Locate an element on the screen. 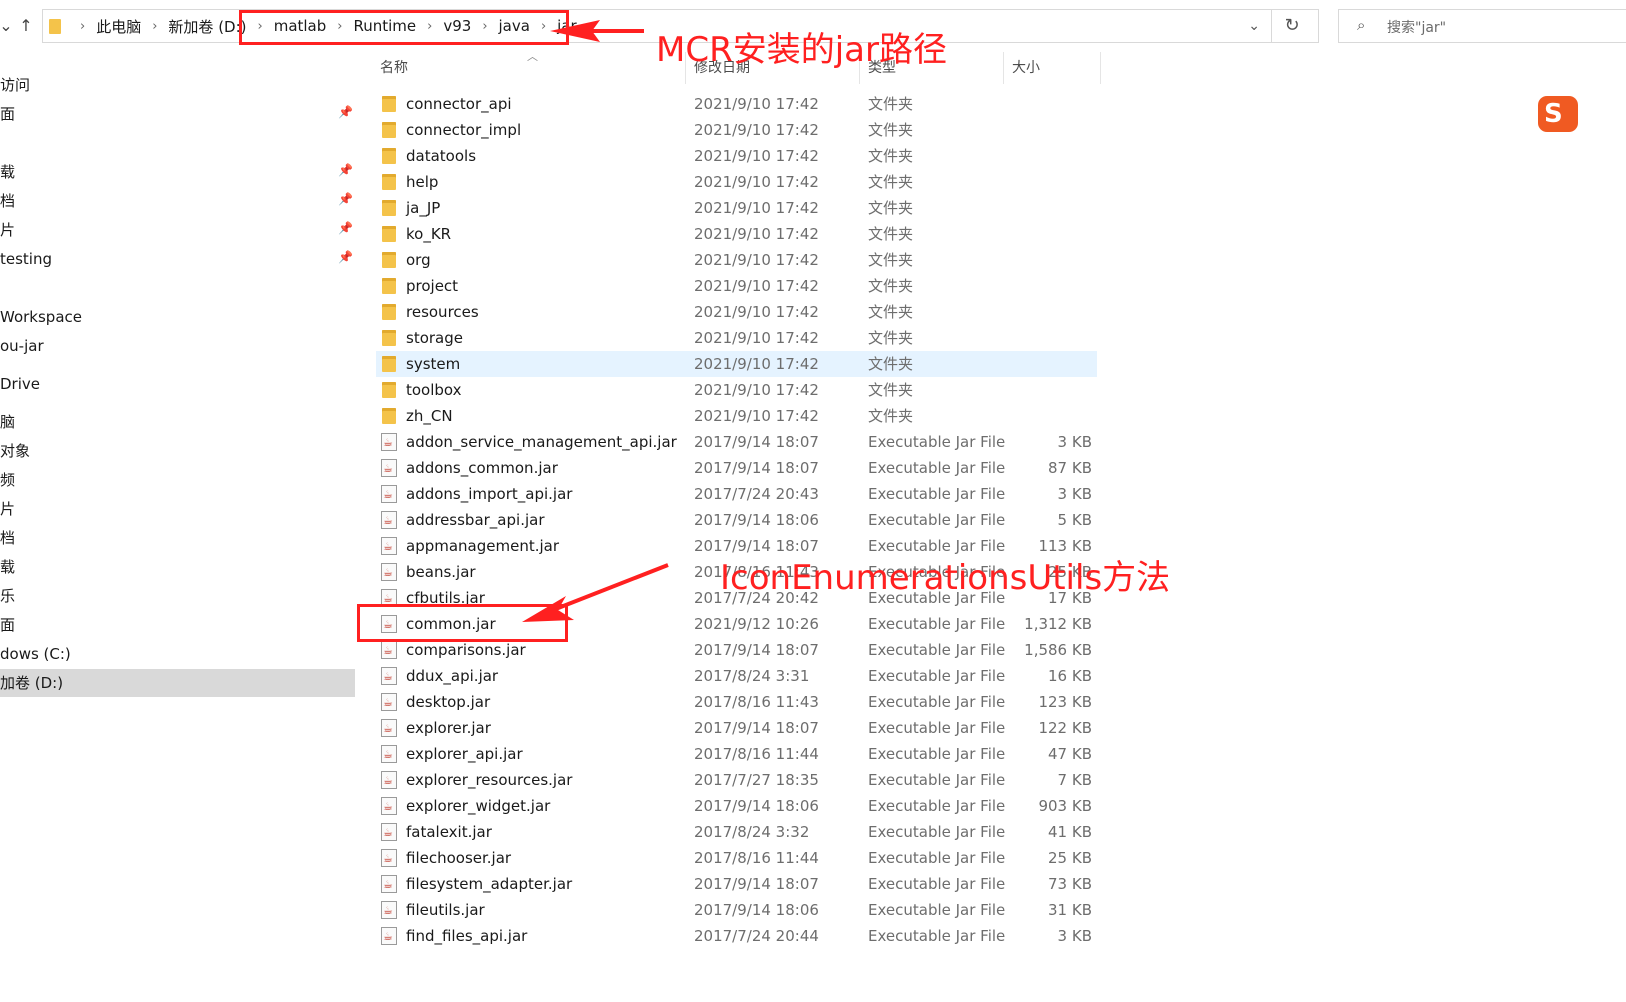  method-arrow-shaft is located at coordinates (608, 588).